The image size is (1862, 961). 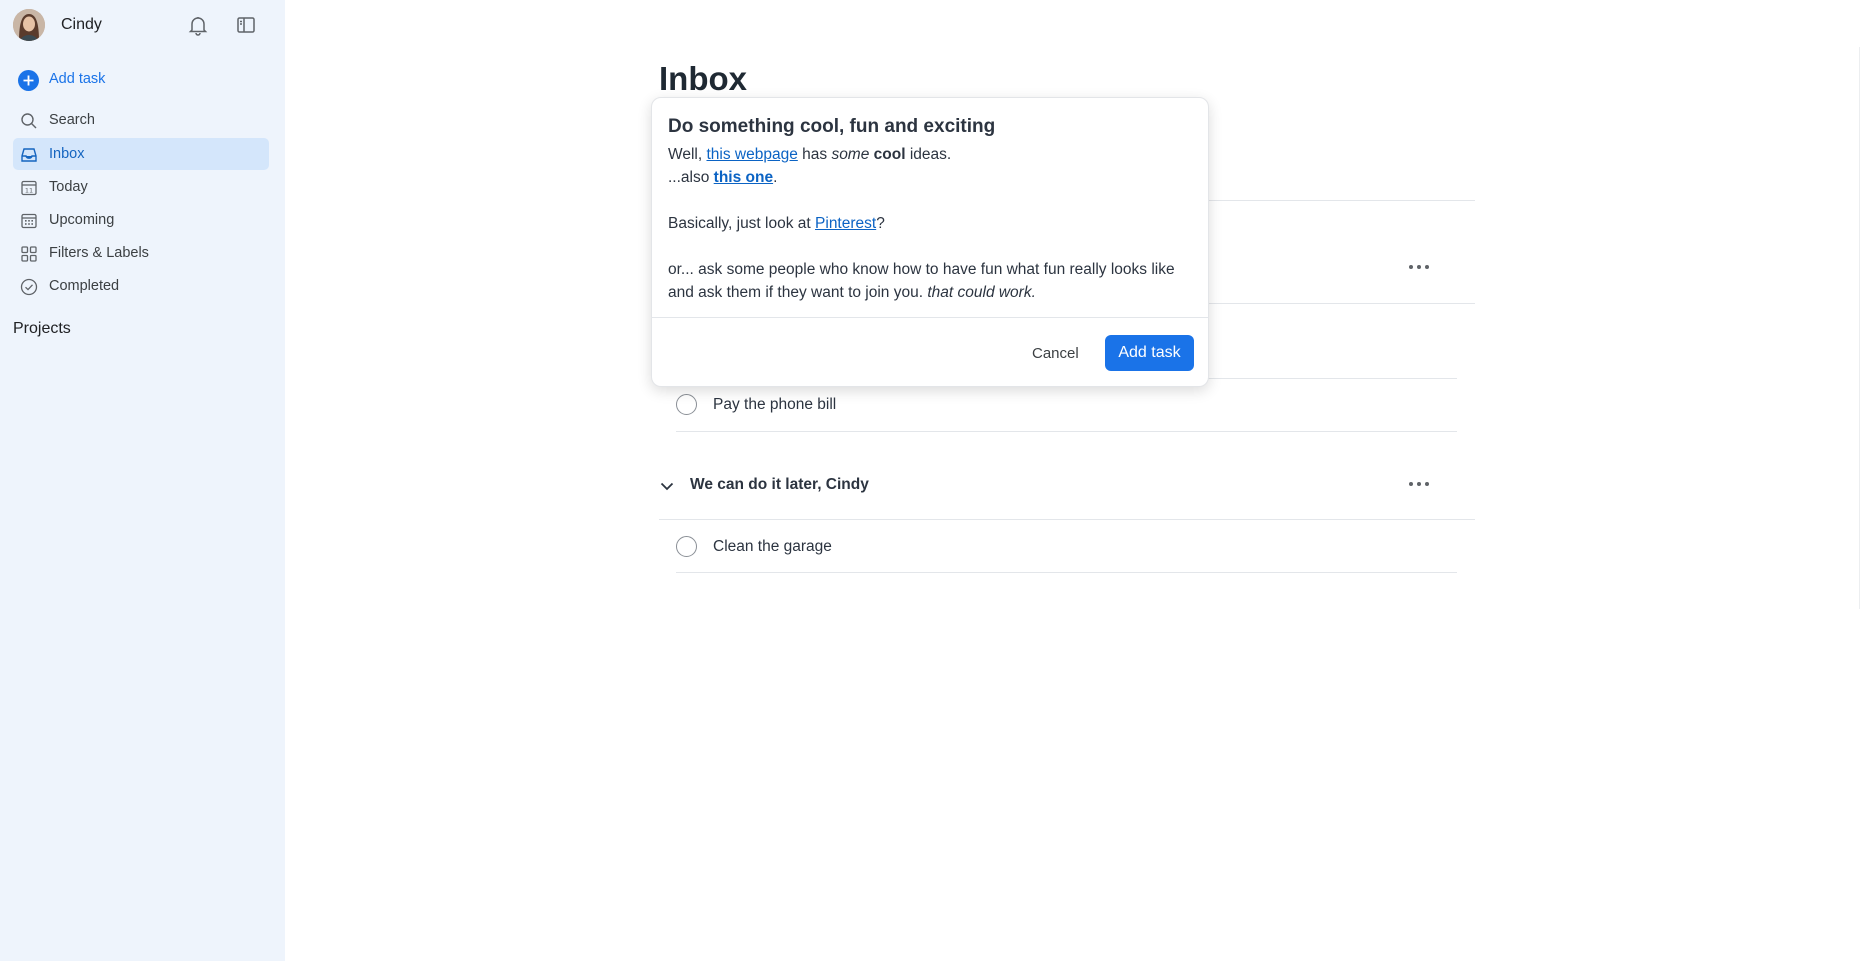 What do you see at coordinates (742, 223) in the screenshot?
I see `text: Basically, just look at` at bounding box center [742, 223].